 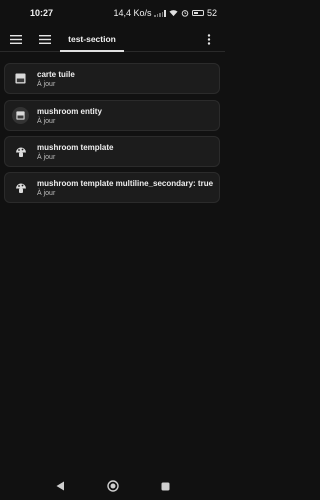 I want to click on system-nav-bar, so click(x=112, y=486).